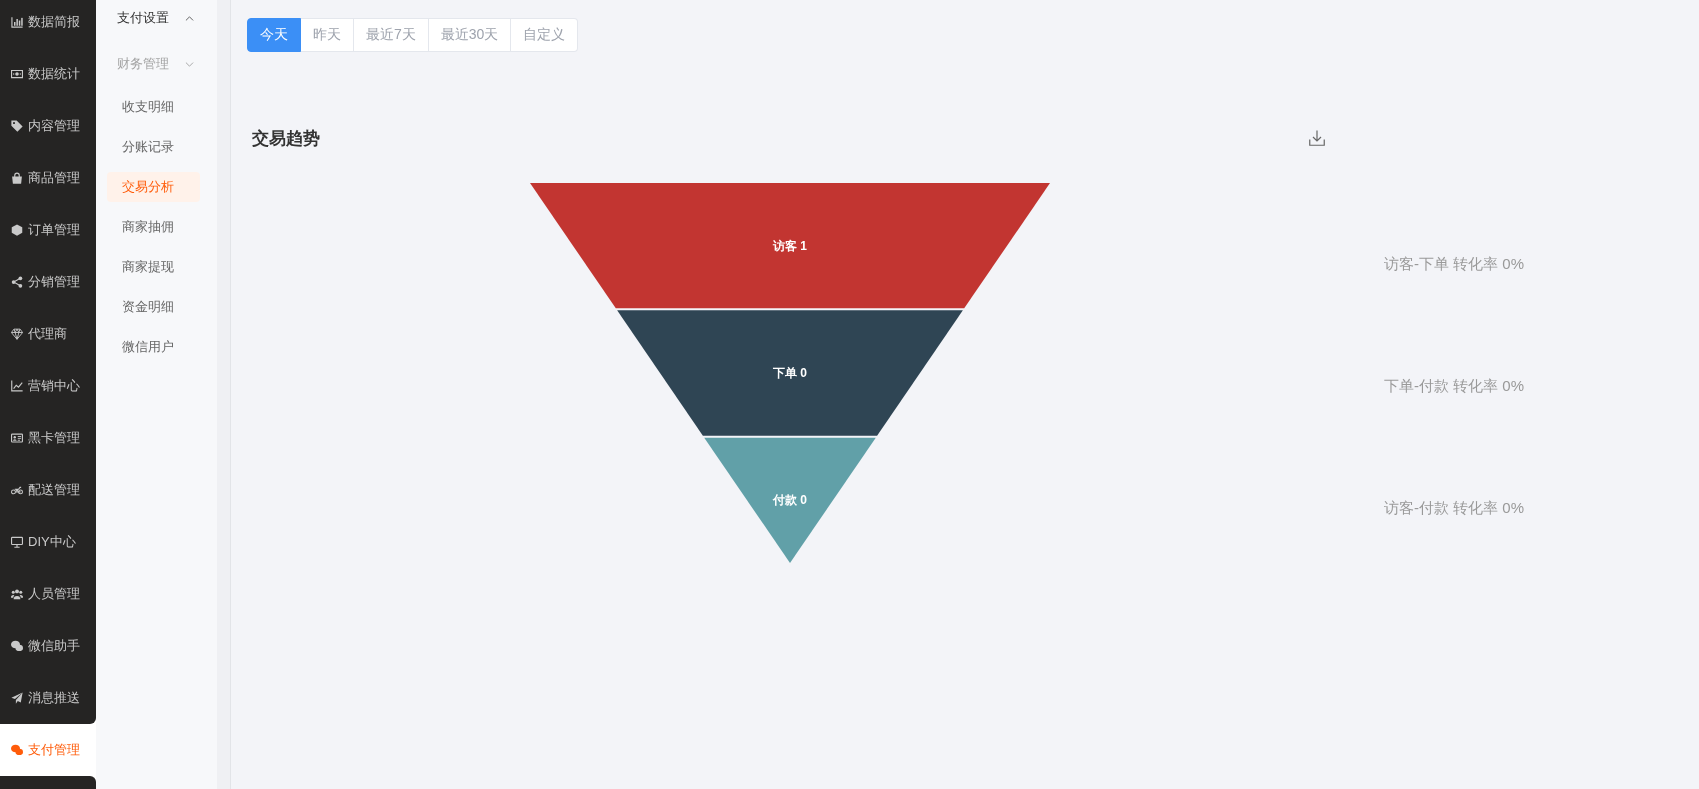 This screenshot has width=1699, height=789. I want to click on sidebar-item: 内容管理, so click(48, 126).